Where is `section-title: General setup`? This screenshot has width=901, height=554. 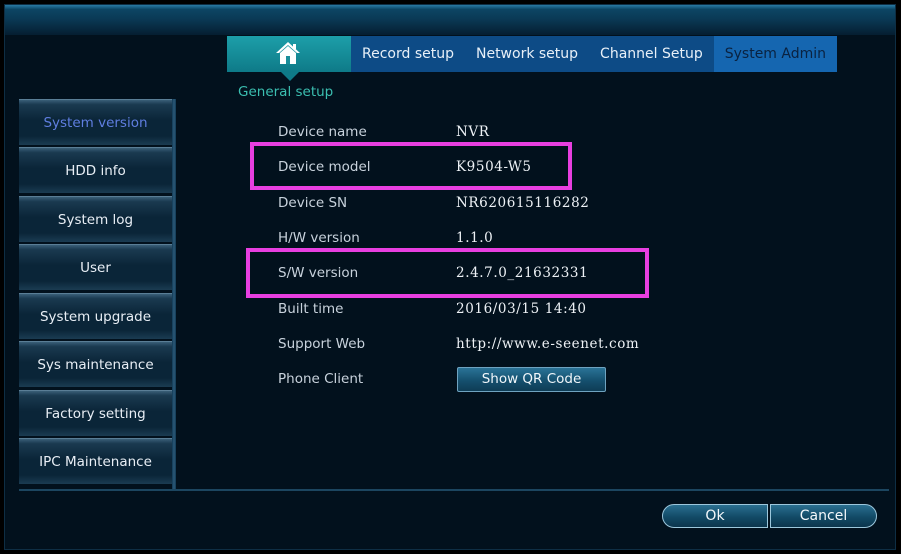 section-title: General setup is located at coordinates (286, 92).